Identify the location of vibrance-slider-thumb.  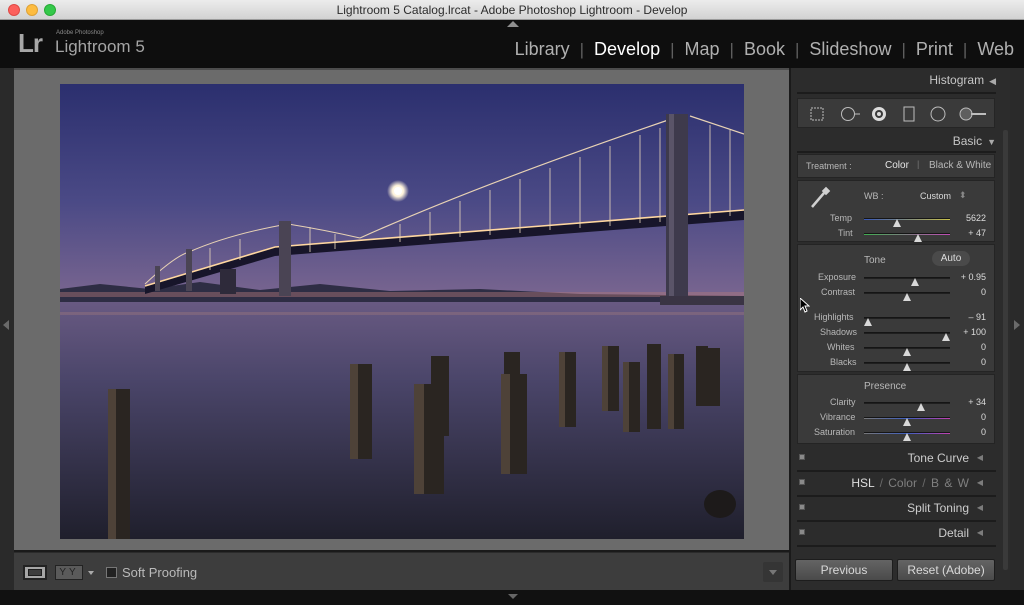
(907, 420).